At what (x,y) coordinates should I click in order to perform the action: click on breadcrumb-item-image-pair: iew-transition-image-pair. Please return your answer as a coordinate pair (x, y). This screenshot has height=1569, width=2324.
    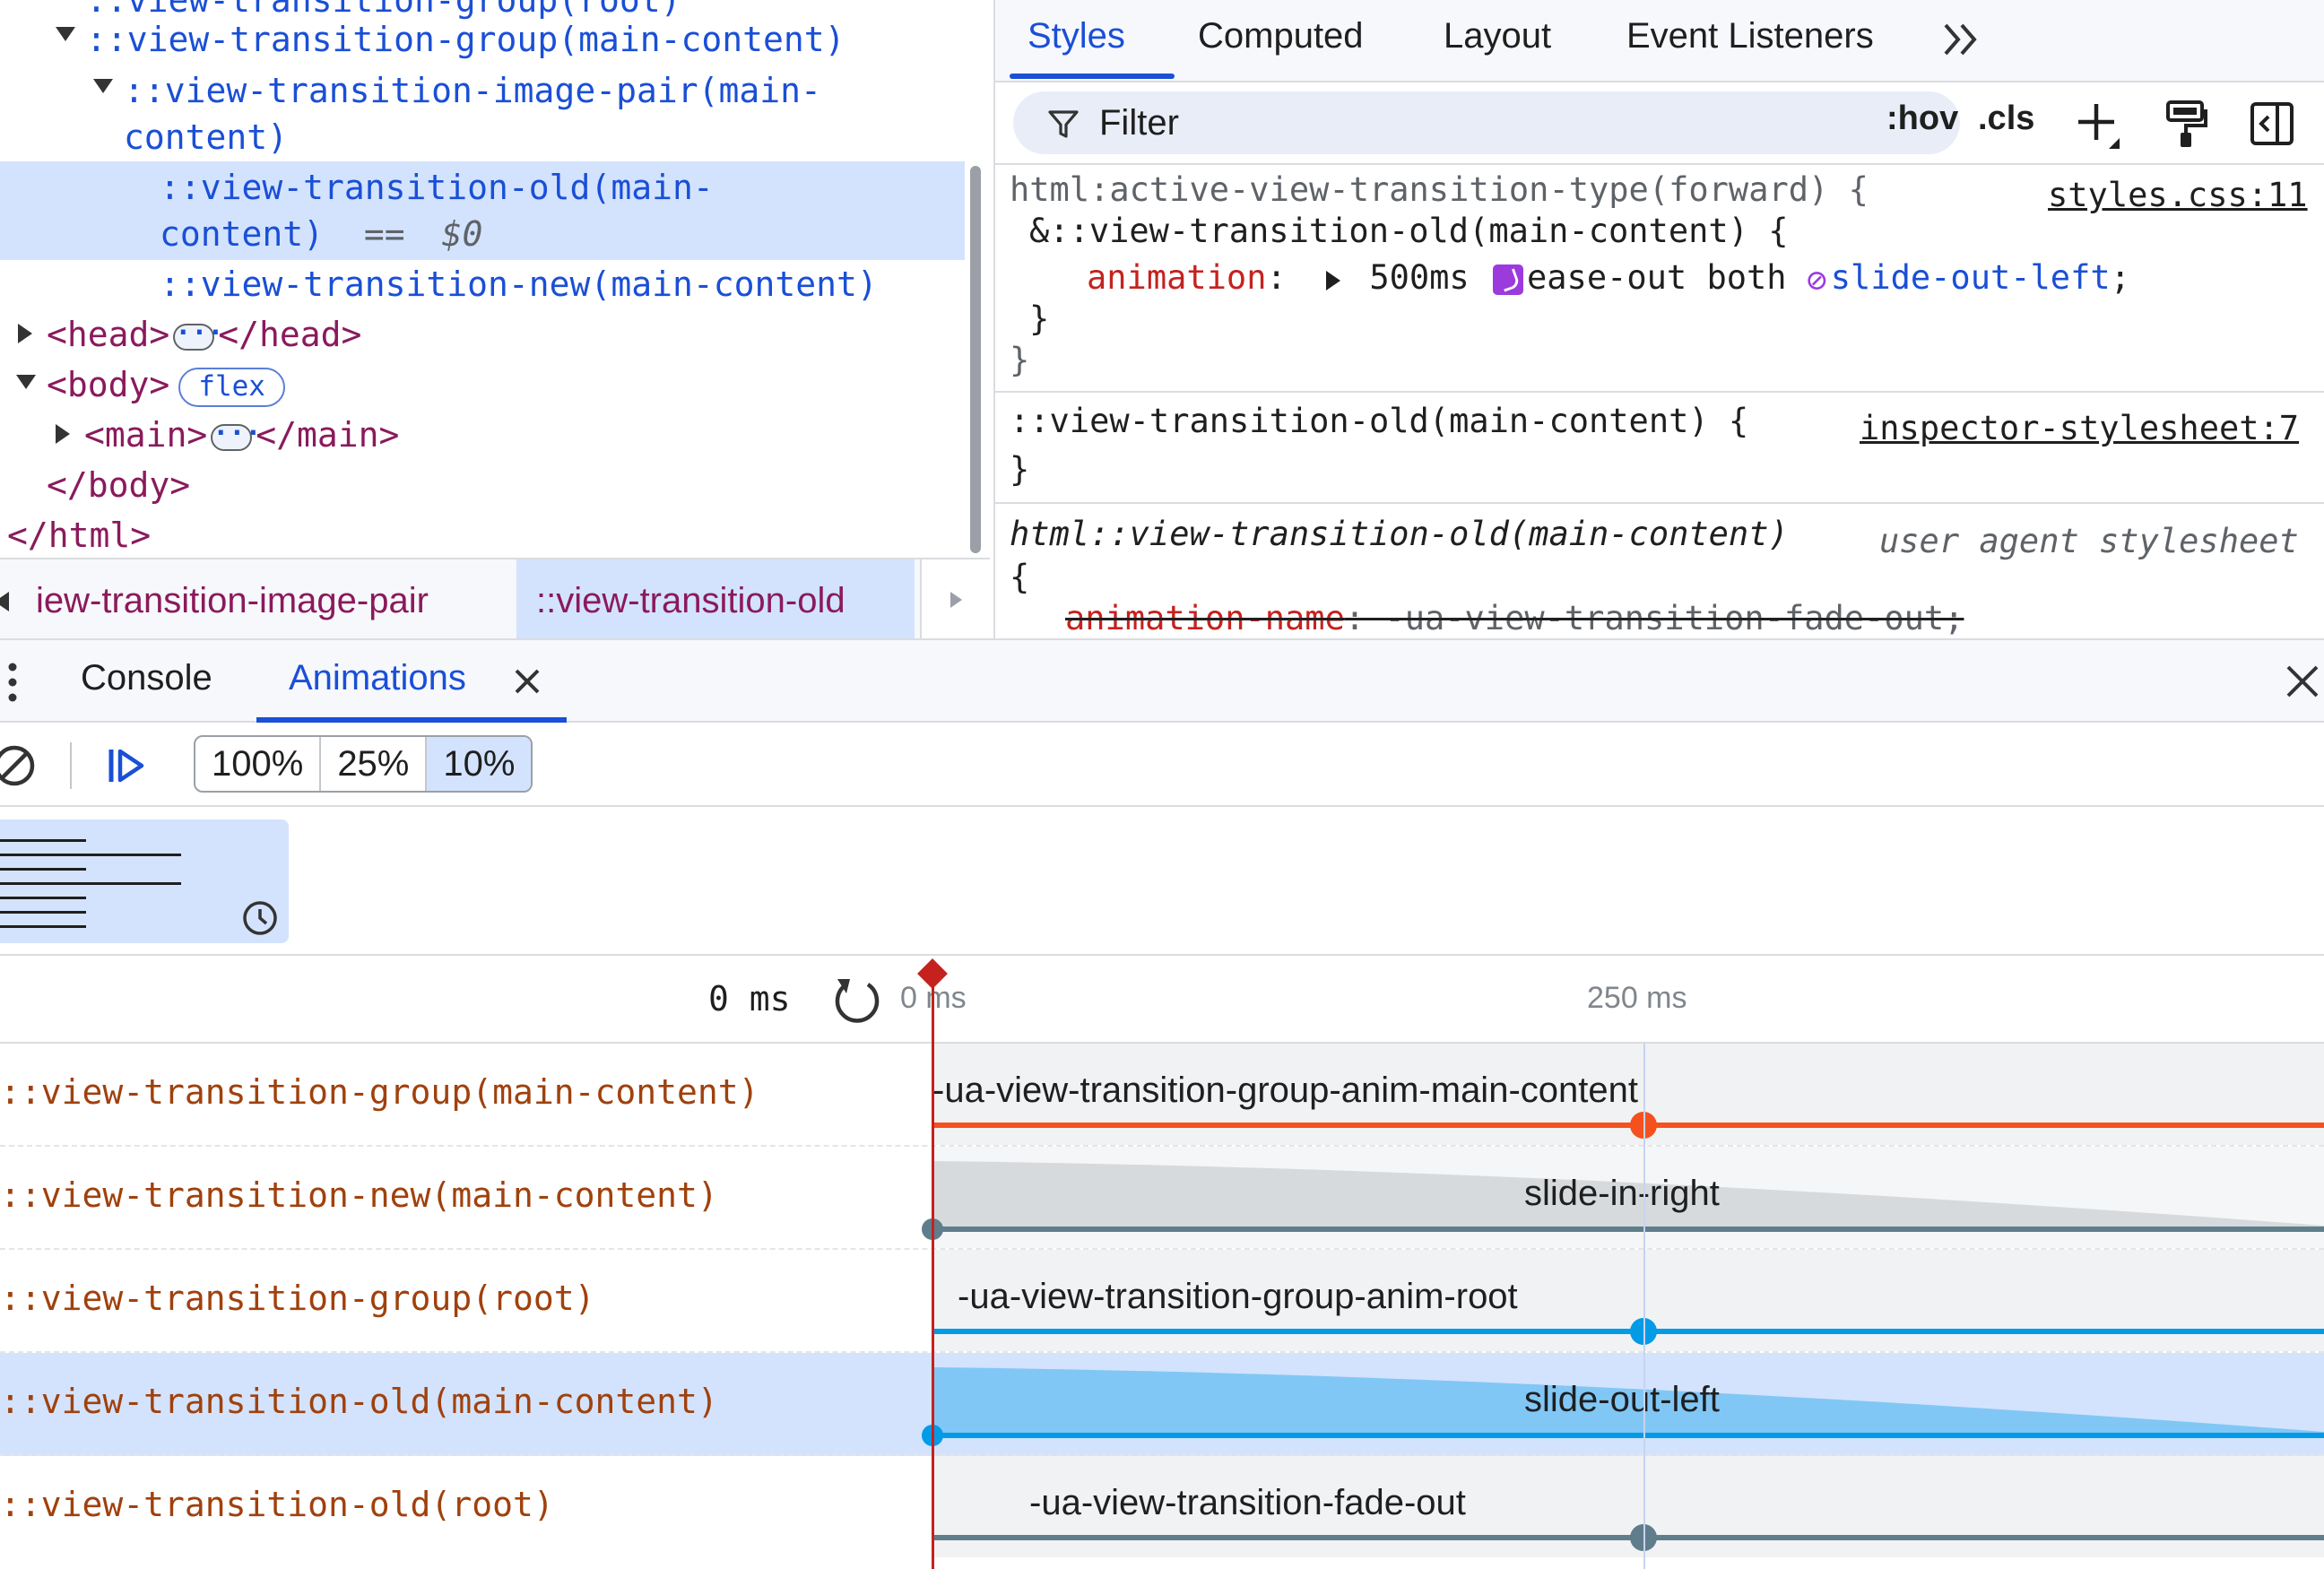
    Looking at the image, I should click on (241, 601).